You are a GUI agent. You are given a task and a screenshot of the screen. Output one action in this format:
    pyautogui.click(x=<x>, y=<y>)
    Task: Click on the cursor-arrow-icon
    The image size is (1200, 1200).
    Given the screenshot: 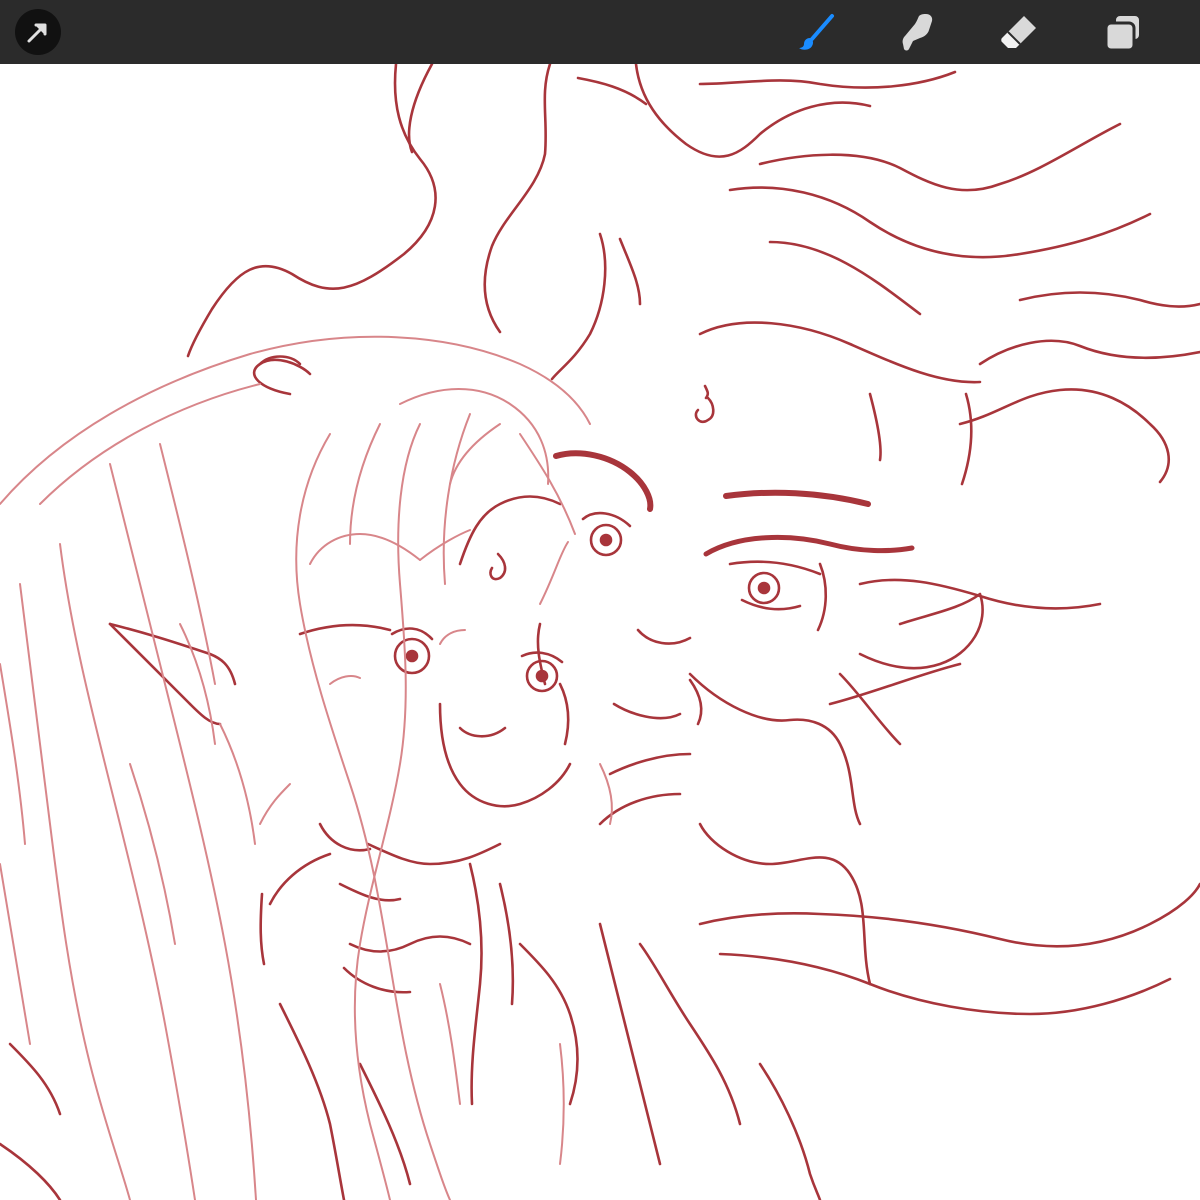 What is the action you would take?
    pyautogui.click(x=38, y=32)
    